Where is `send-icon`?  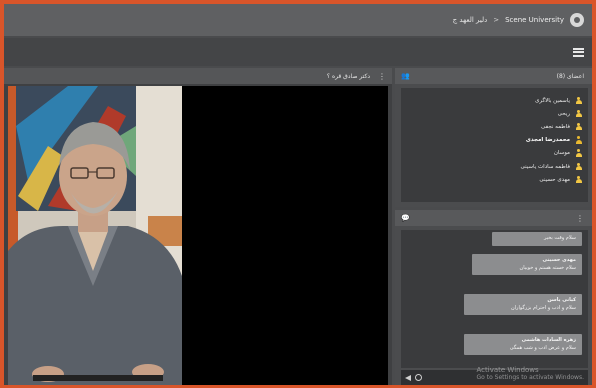
send-icon is located at coordinates (408, 377).